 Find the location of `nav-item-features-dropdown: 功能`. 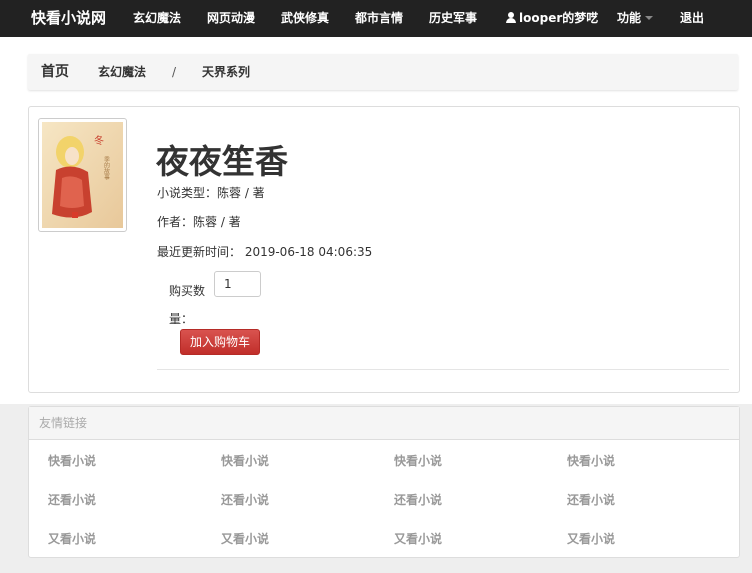

nav-item-features-dropdown: 功能 is located at coordinates (635, 18).